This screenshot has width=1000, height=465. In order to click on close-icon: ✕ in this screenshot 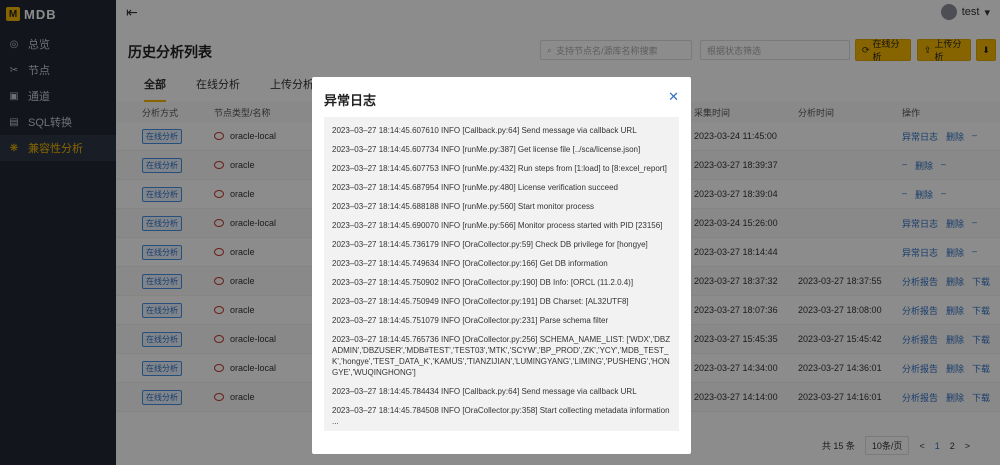, I will do `click(673, 97)`.